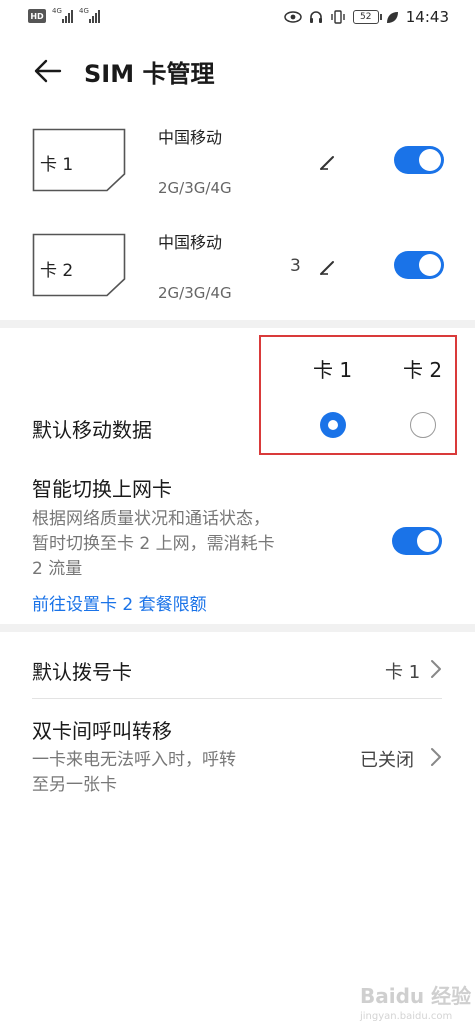 This screenshot has height=1030, width=475. I want to click on call-forward-value: 已关闭, so click(387, 760).